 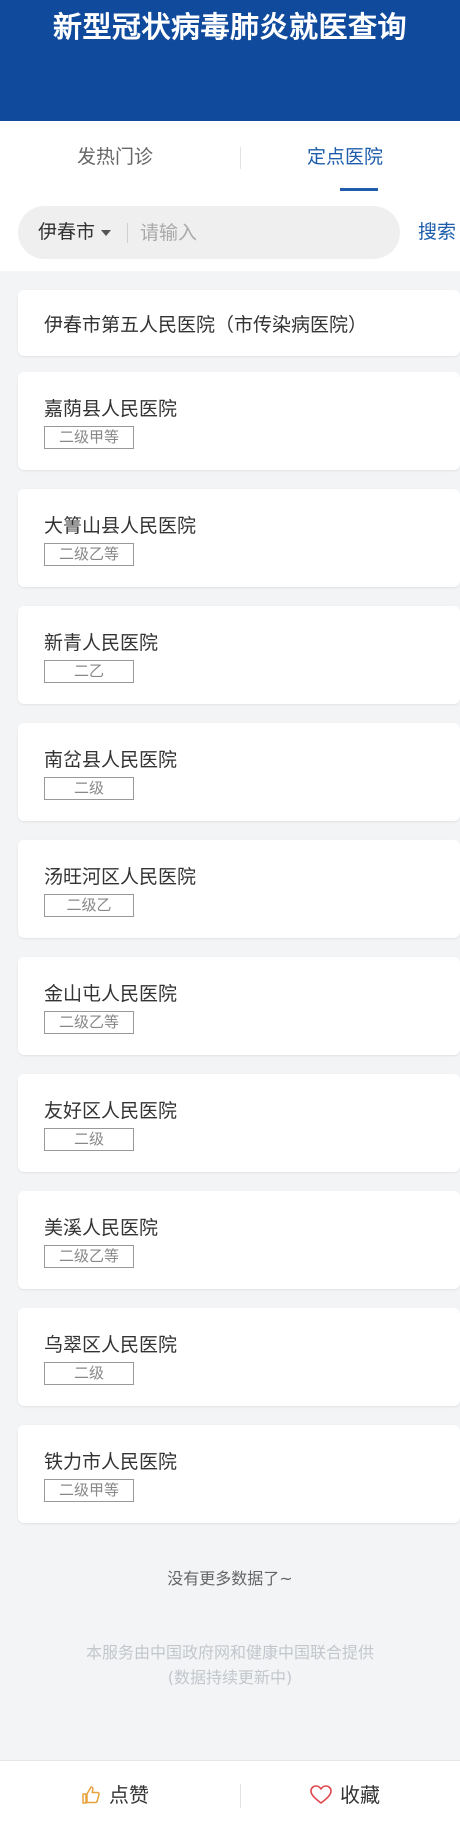 What do you see at coordinates (229, 27) in the screenshot?
I see `page-title: 新型冠状病毒肺炎就医查询` at bounding box center [229, 27].